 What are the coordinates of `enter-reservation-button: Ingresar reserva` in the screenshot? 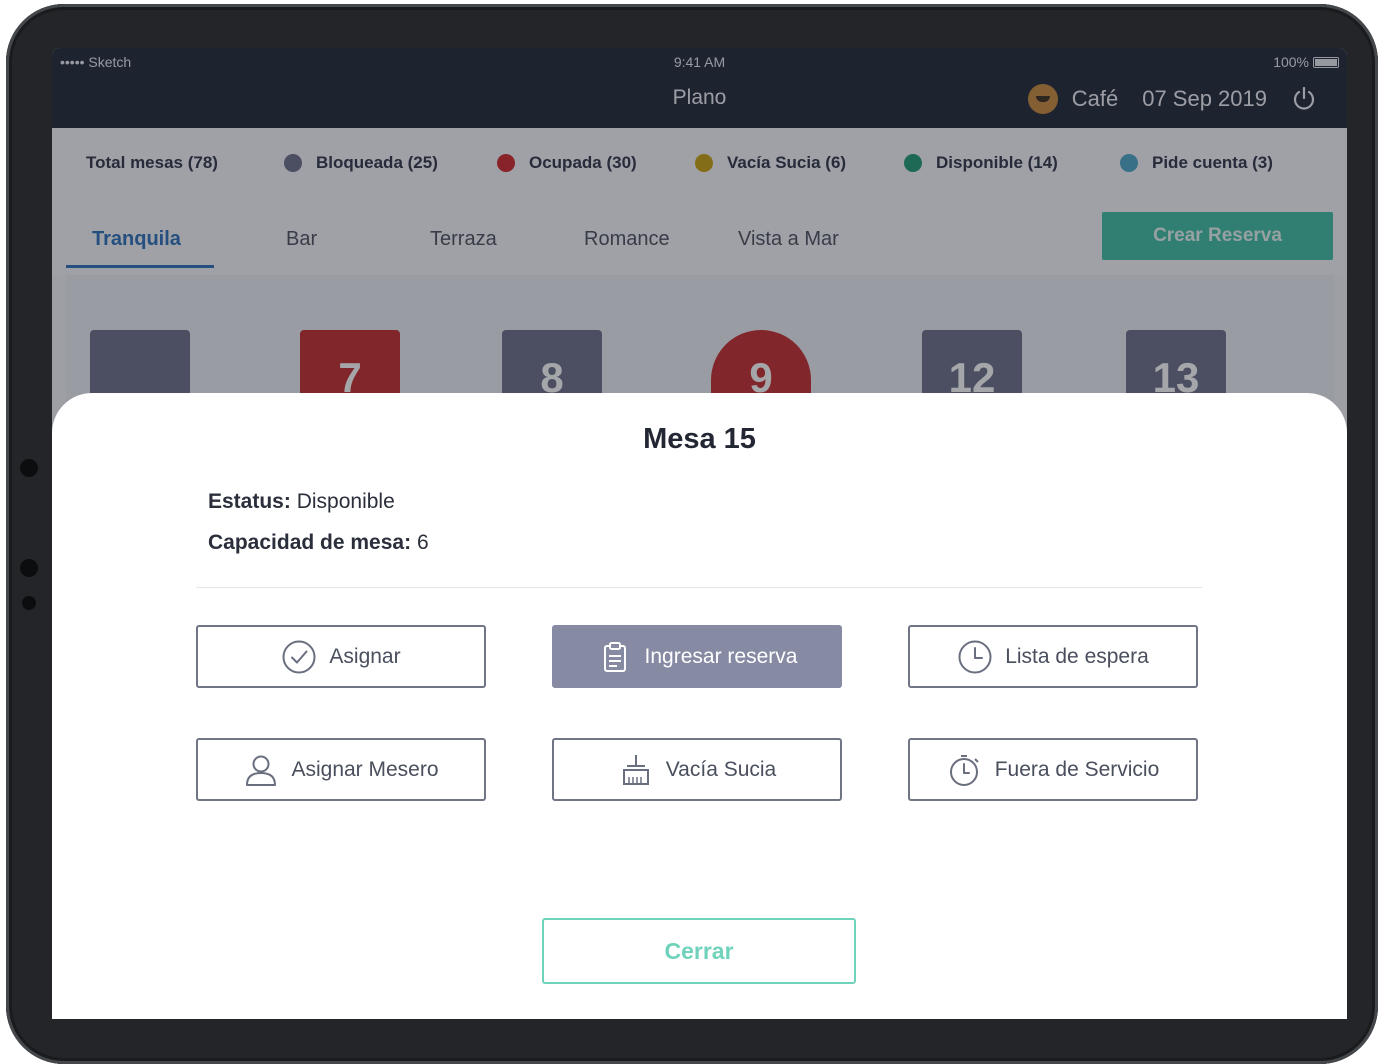 It's located at (697, 656).